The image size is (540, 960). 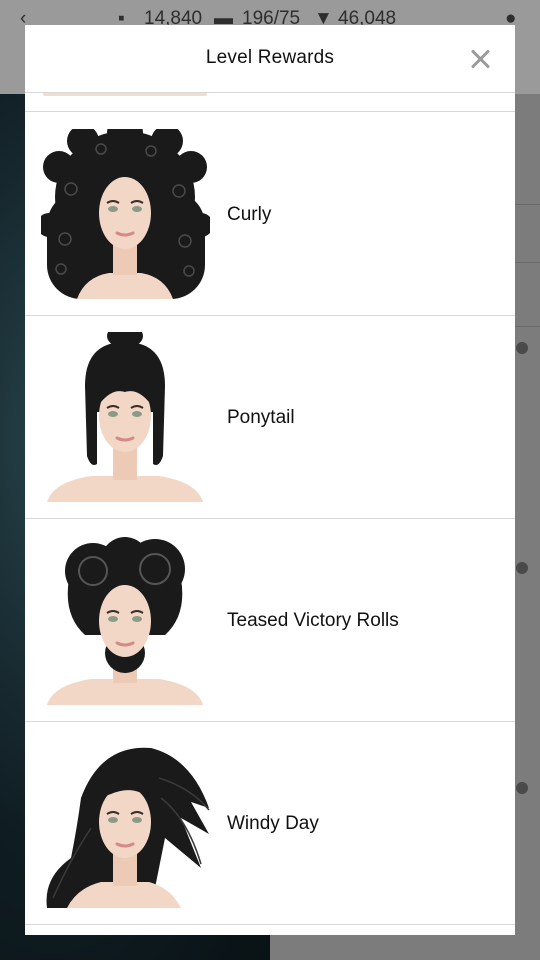 I want to click on victory-rolls-hair-avatar, so click(x=125, y=621).